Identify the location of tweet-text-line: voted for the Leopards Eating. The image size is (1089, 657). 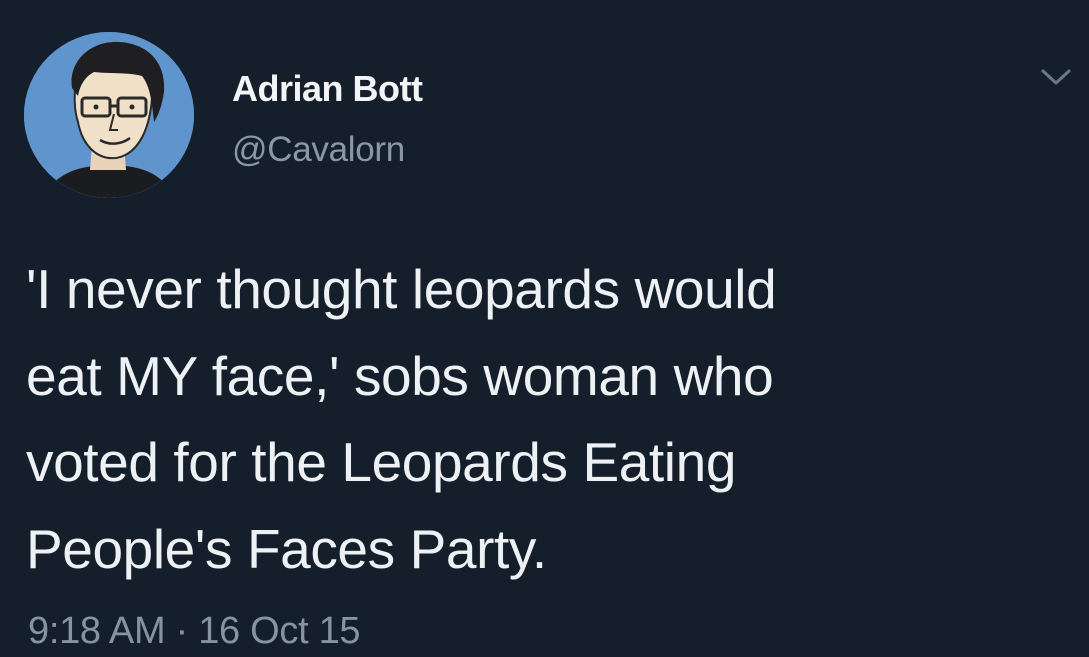
(381, 462).